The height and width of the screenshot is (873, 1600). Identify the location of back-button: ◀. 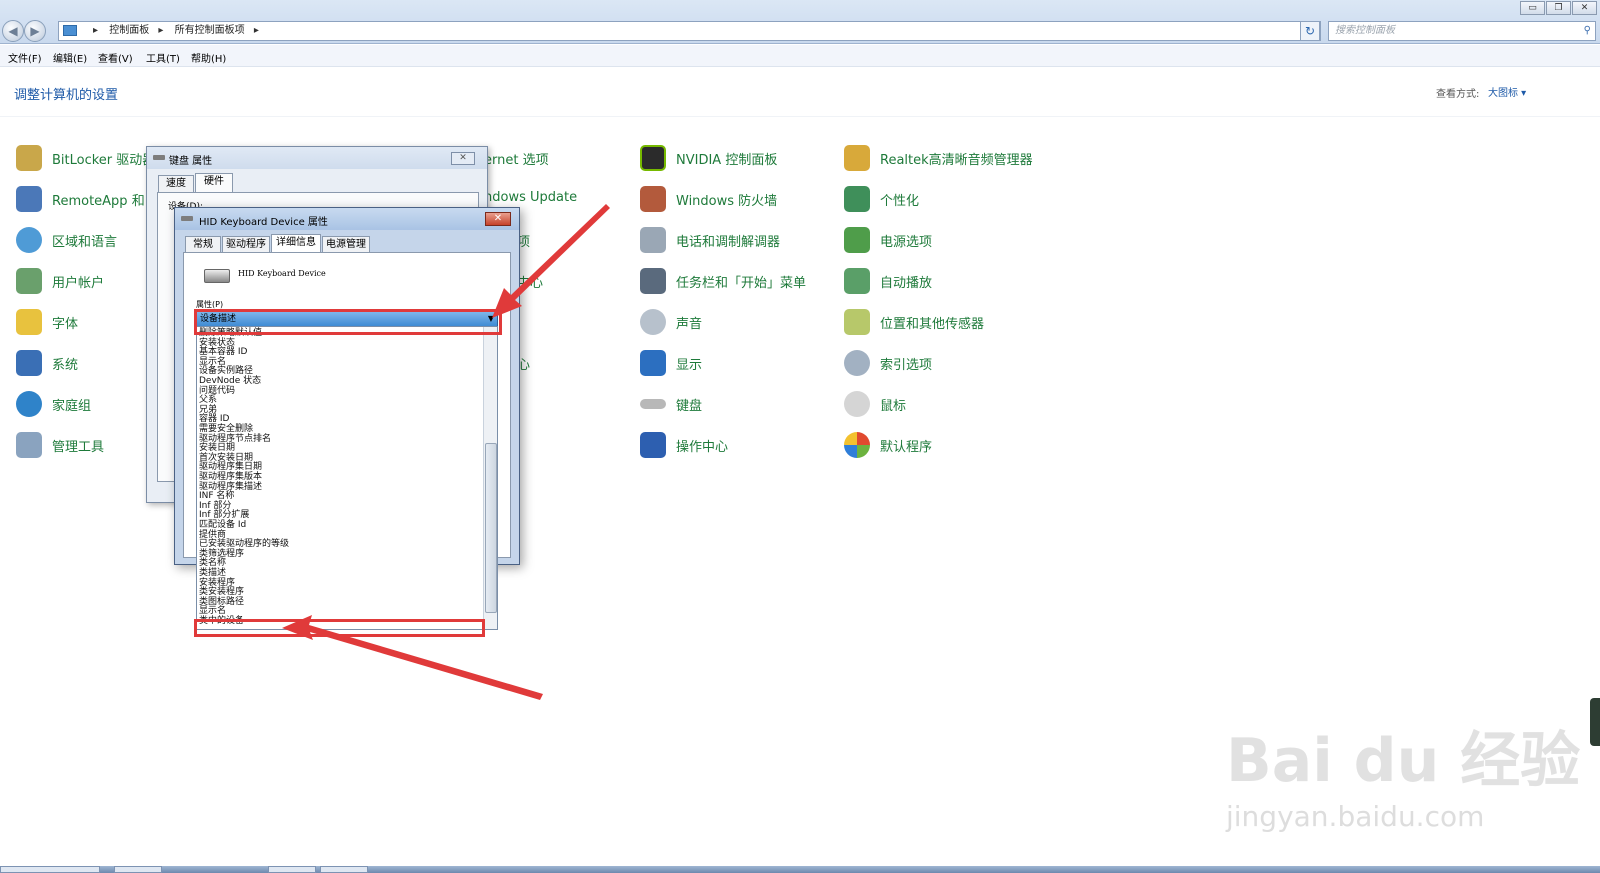
(13, 31).